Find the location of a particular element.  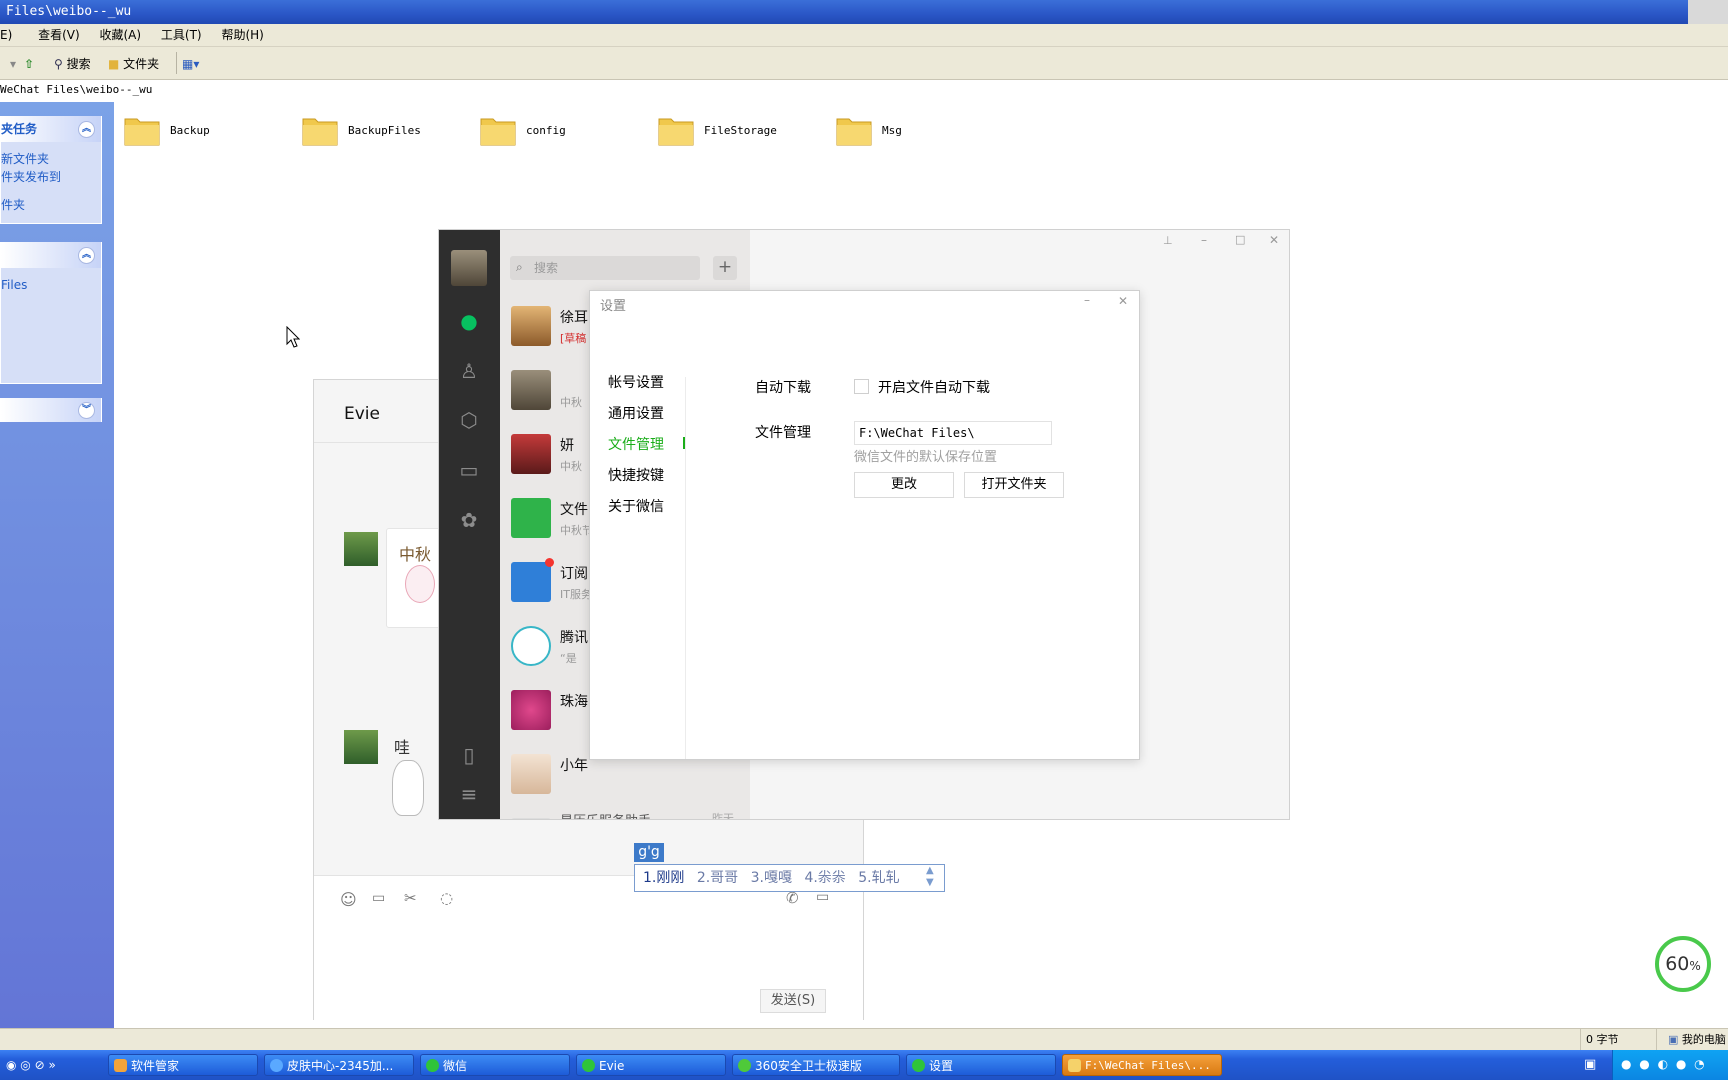

settings-menu-shortcuts: 快捷按键 is located at coordinates (636, 475).